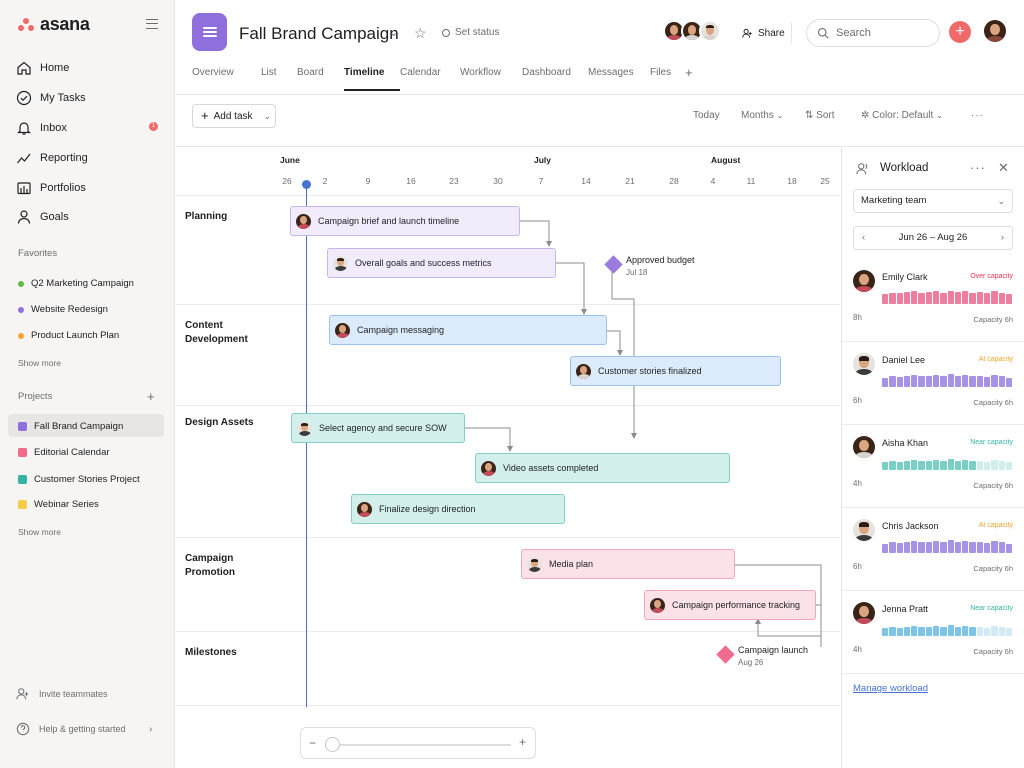 The image size is (1024, 768). What do you see at coordinates (39, 363) in the screenshot?
I see `favorites-show-more: Show more` at bounding box center [39, 363].